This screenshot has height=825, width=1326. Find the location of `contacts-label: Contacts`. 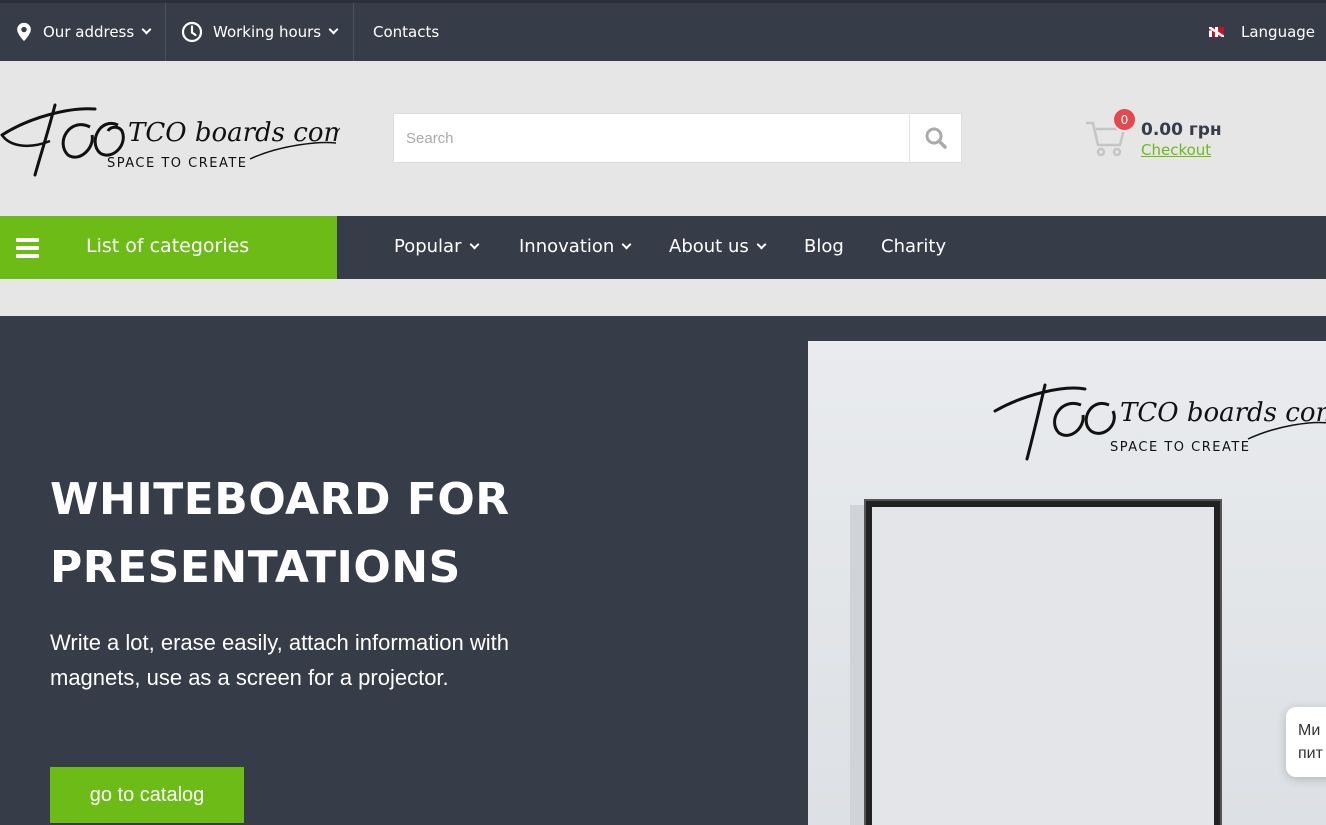

contacts-label: Contacts is located at coordinates (406, 32).